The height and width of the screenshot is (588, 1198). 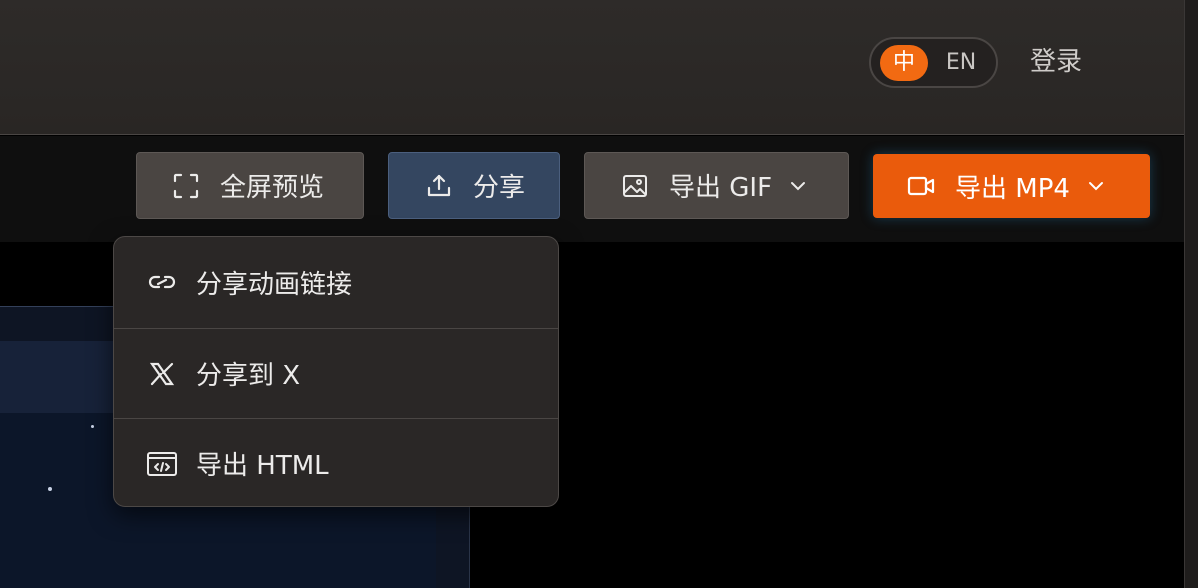 What do you see at coordinates (961, 63) in the screenshot?
I see `lang-en-option: EN` at bounding box center [961, 63].